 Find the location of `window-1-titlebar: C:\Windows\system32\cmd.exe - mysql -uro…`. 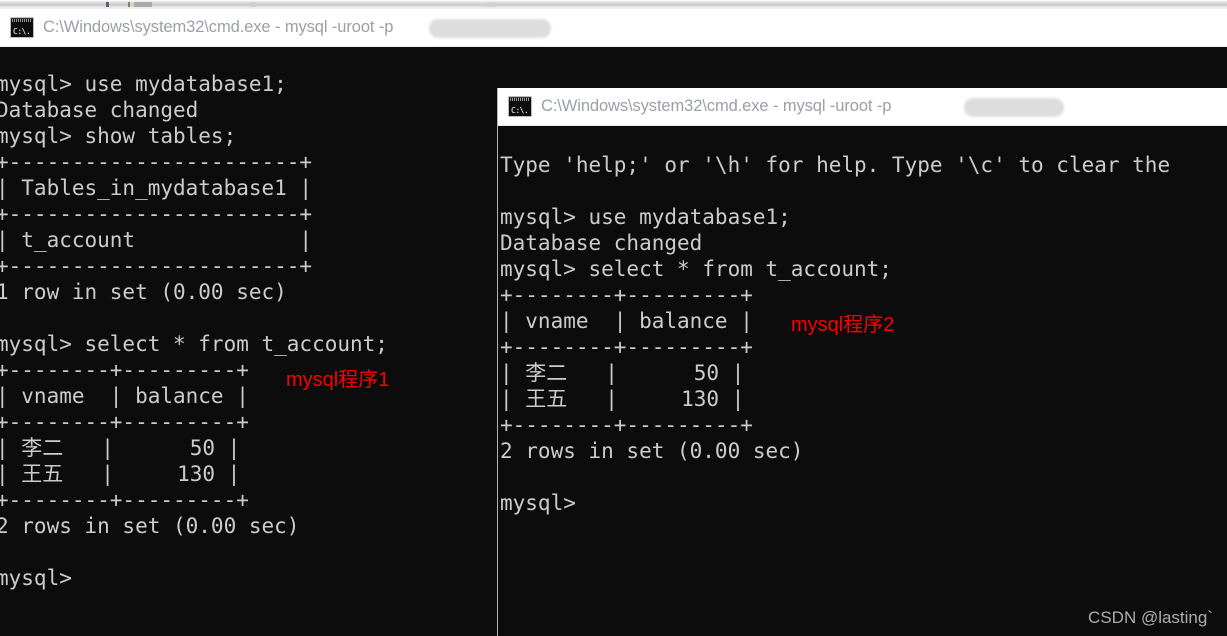

window-1-titlebar: C:\Windows\system32\cmd.exe - mysql -uro… is located at coordinates (613, 28).